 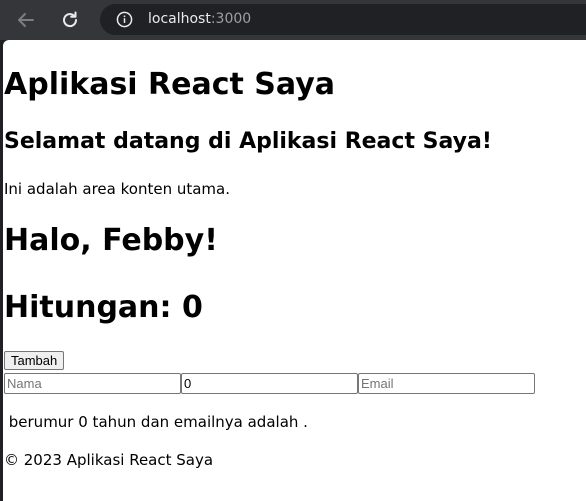 What do you see at coordinates (446, 383) in the screenshot?
I see `email-input` at bounding box center [446, 383].